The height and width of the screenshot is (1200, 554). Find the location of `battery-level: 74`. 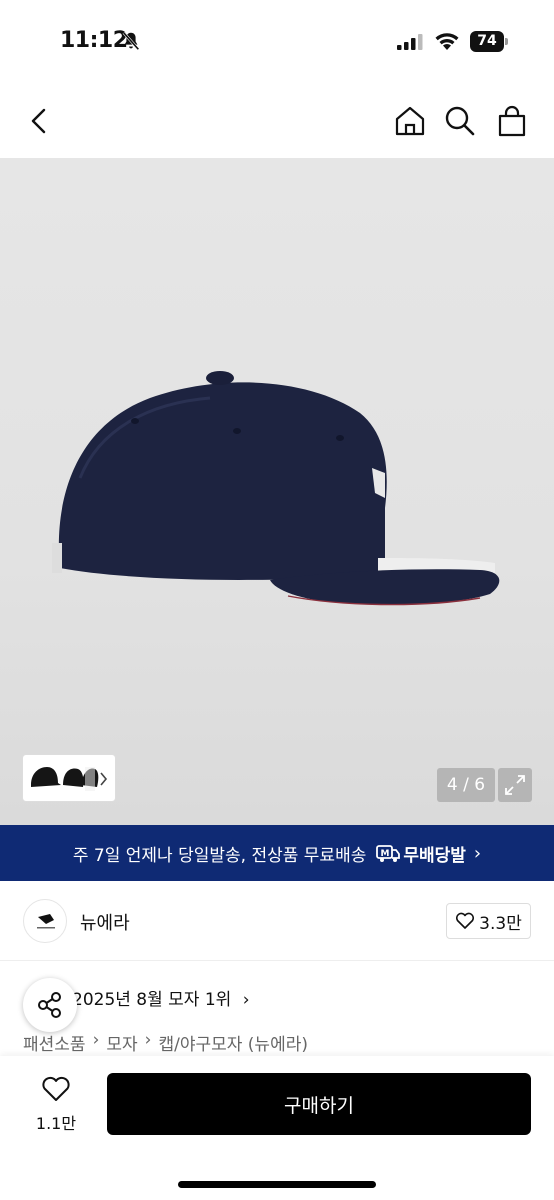

battery-level: 74 is located at coordinates (487, 41).